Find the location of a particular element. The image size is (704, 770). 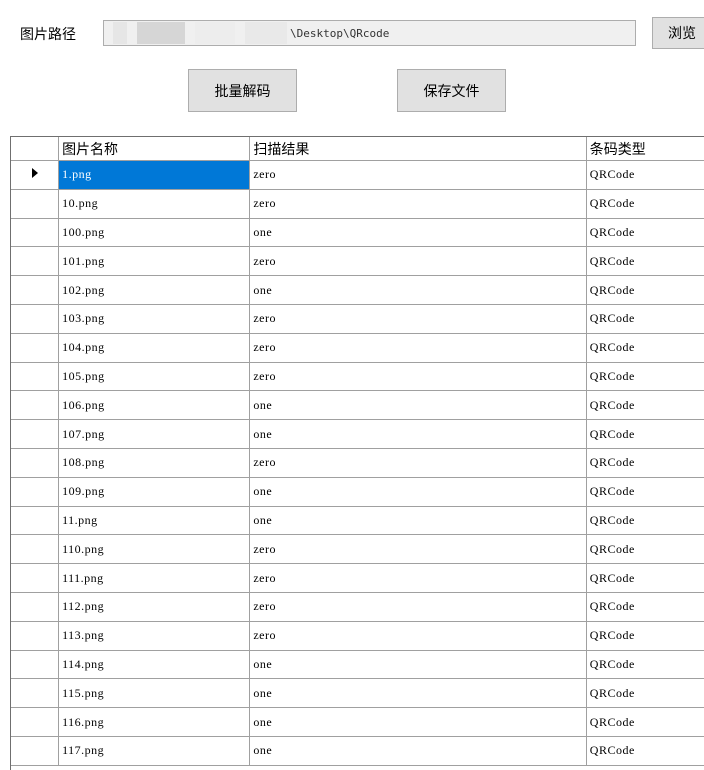

table-row: 107.png one QRCode is located at coordinates (357, 434).